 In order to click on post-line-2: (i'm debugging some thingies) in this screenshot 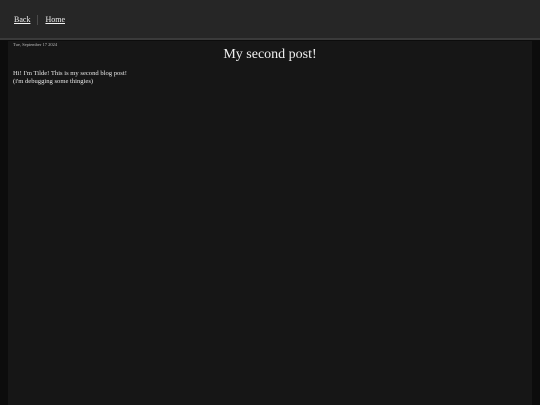, I will do `click(53, 81)`.